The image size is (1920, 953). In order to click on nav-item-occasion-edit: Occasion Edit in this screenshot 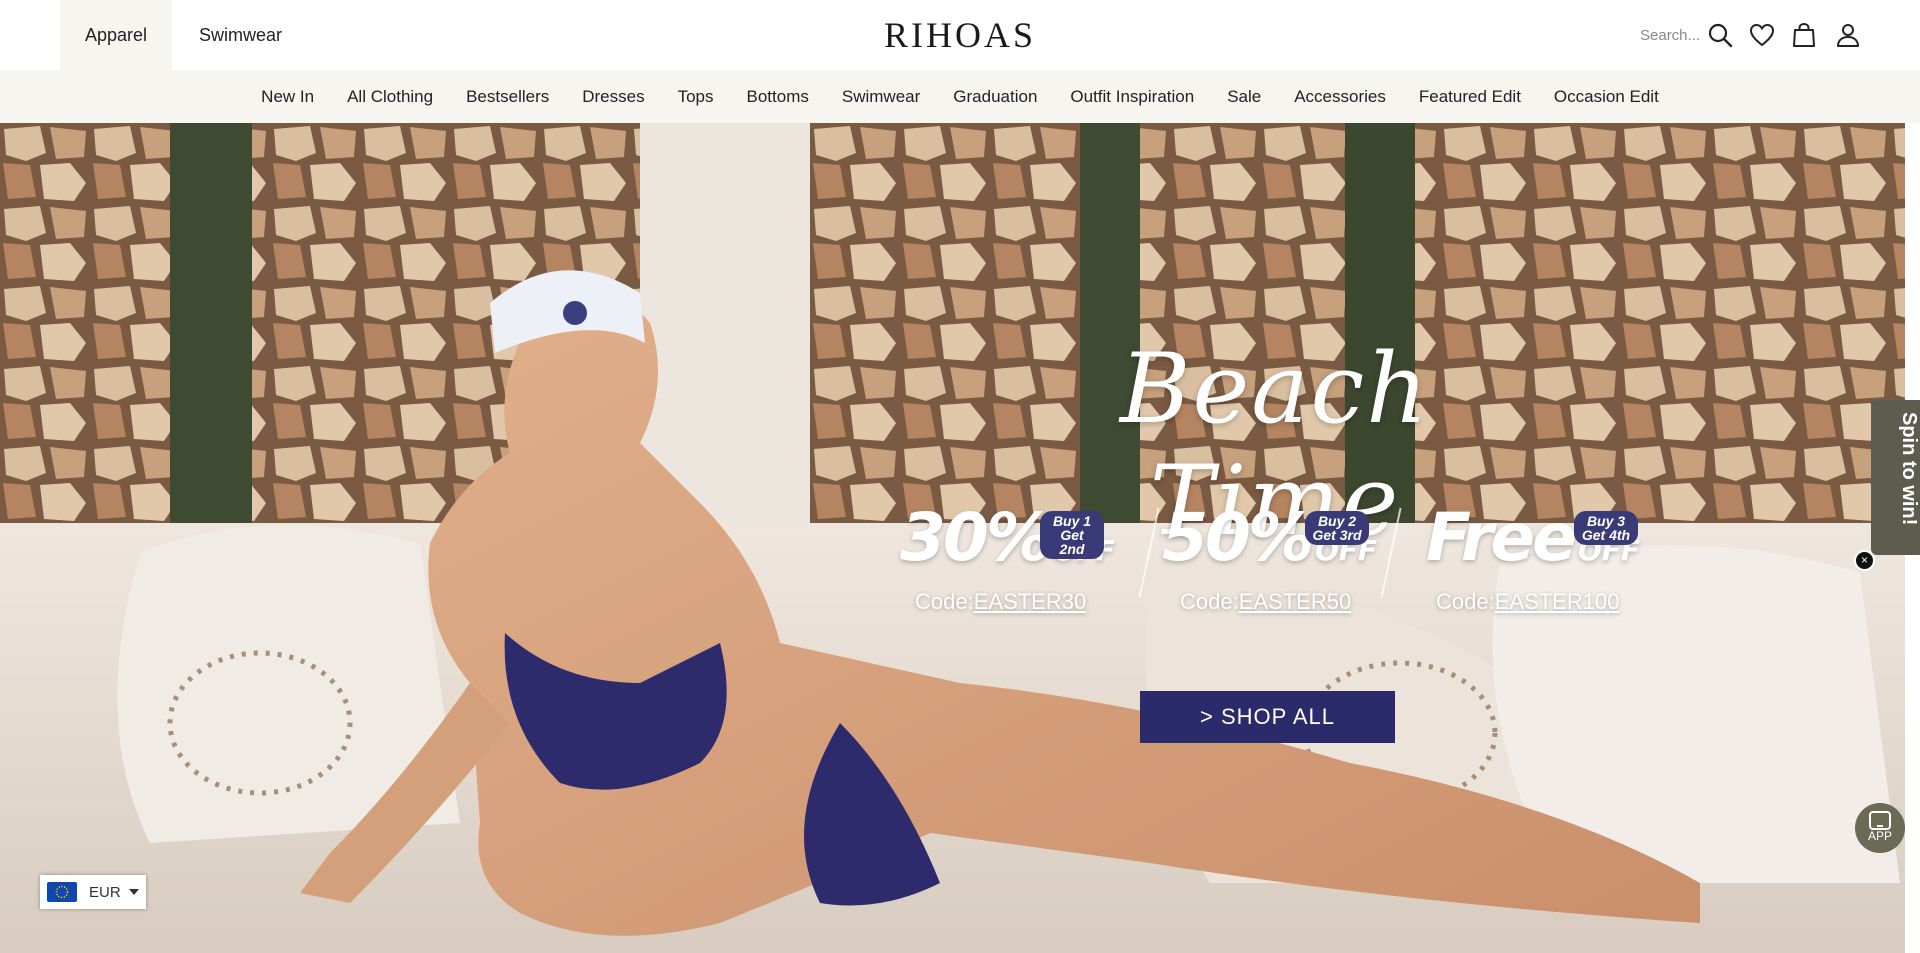, I will do `click(1606, 97)`.